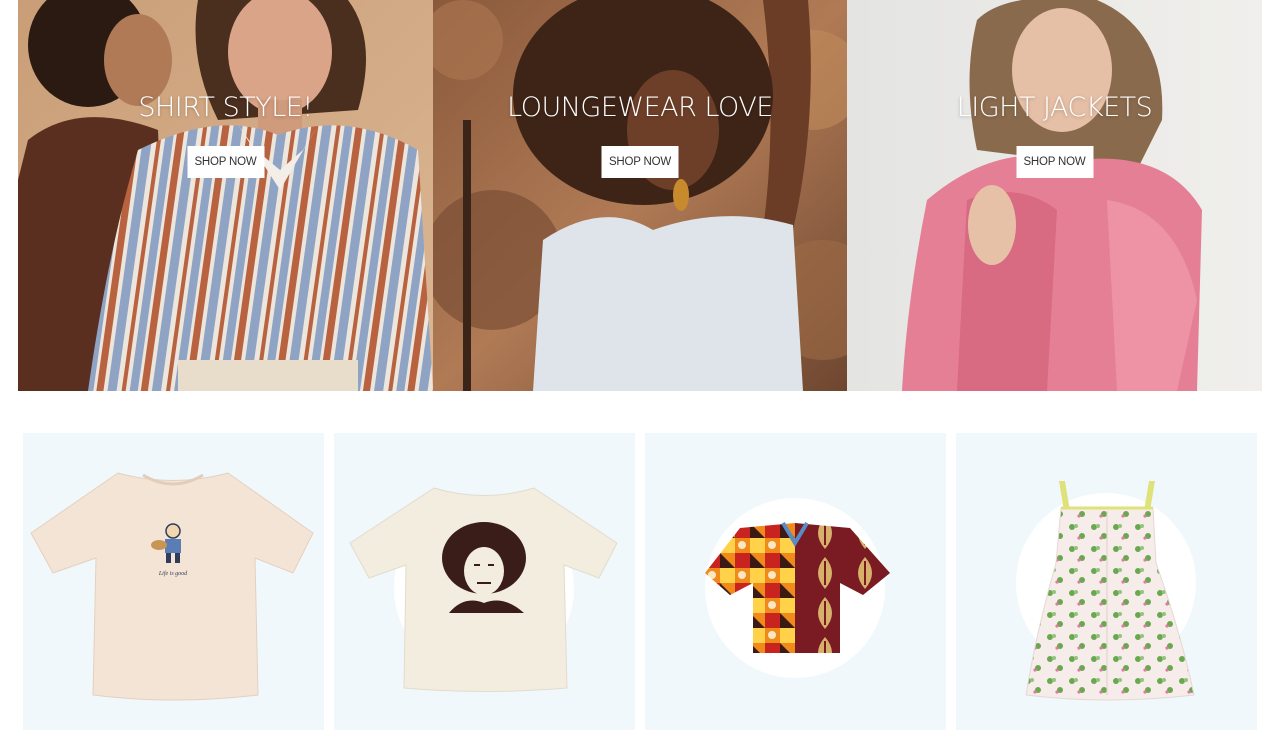 This screenshot has height=730, width=1280. Describe the element at coordinates (797, 588) in the screenshot. I see `product-image-patterned-short-sleeve-shirt` at that location.